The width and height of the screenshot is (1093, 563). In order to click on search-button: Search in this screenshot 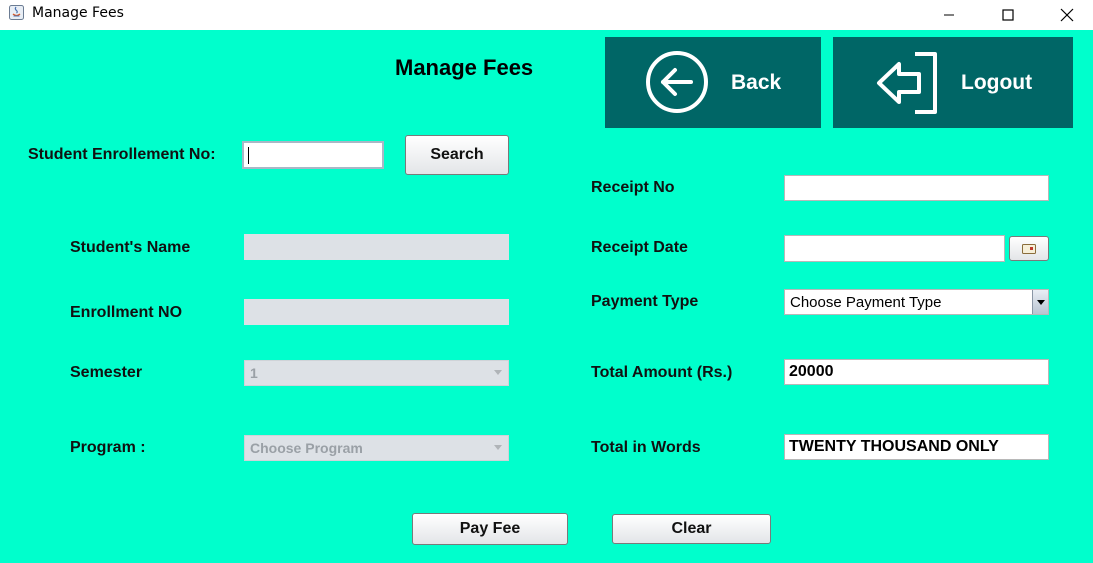, I will do `click(457, 155)`.